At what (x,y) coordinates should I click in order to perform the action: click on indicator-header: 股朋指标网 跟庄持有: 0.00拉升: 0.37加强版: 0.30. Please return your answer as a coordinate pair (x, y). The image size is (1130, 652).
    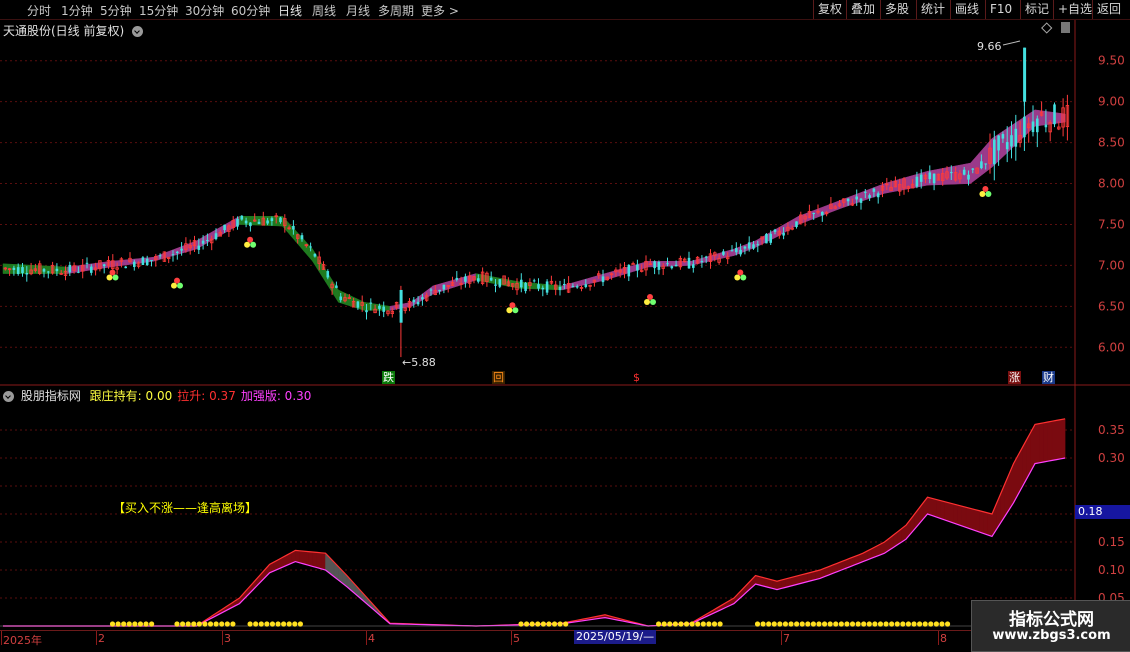
    Looking at the image, I should click on (157, 395).